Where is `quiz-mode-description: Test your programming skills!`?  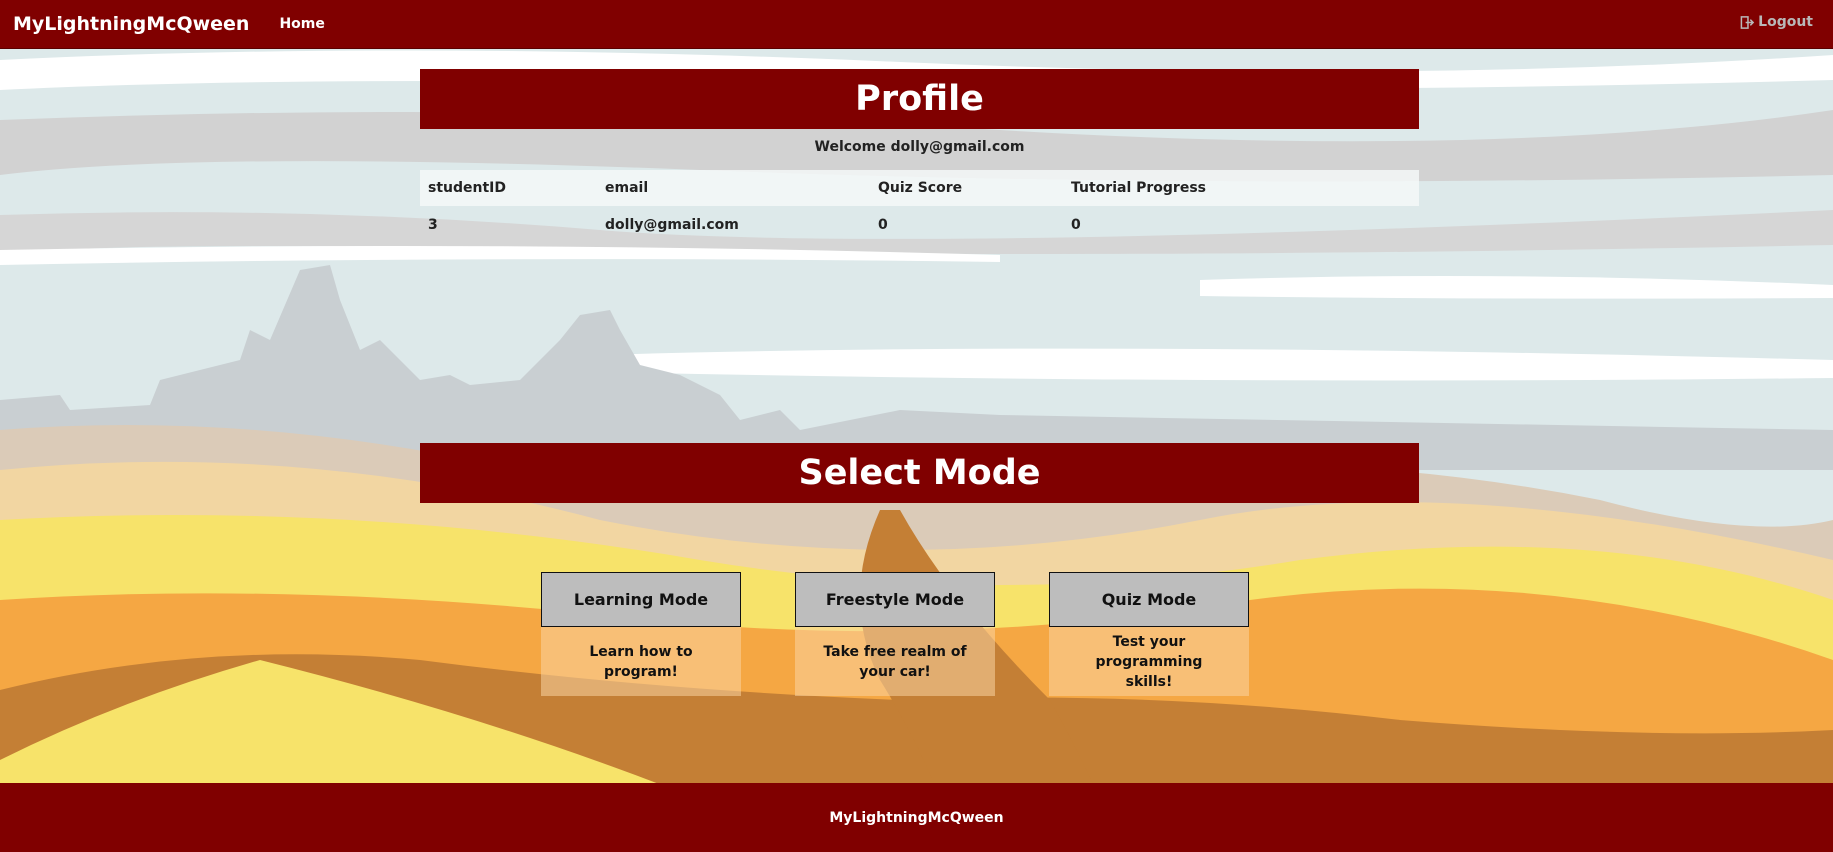 quiz-mode-description: Test your programming skills! is located at coordinates (1149, 661).